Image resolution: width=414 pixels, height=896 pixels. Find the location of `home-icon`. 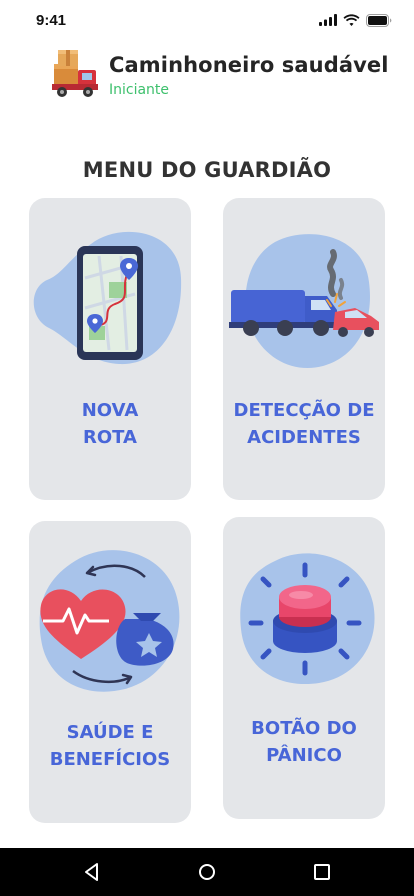

home-icon is located at coordinates (207, 872).